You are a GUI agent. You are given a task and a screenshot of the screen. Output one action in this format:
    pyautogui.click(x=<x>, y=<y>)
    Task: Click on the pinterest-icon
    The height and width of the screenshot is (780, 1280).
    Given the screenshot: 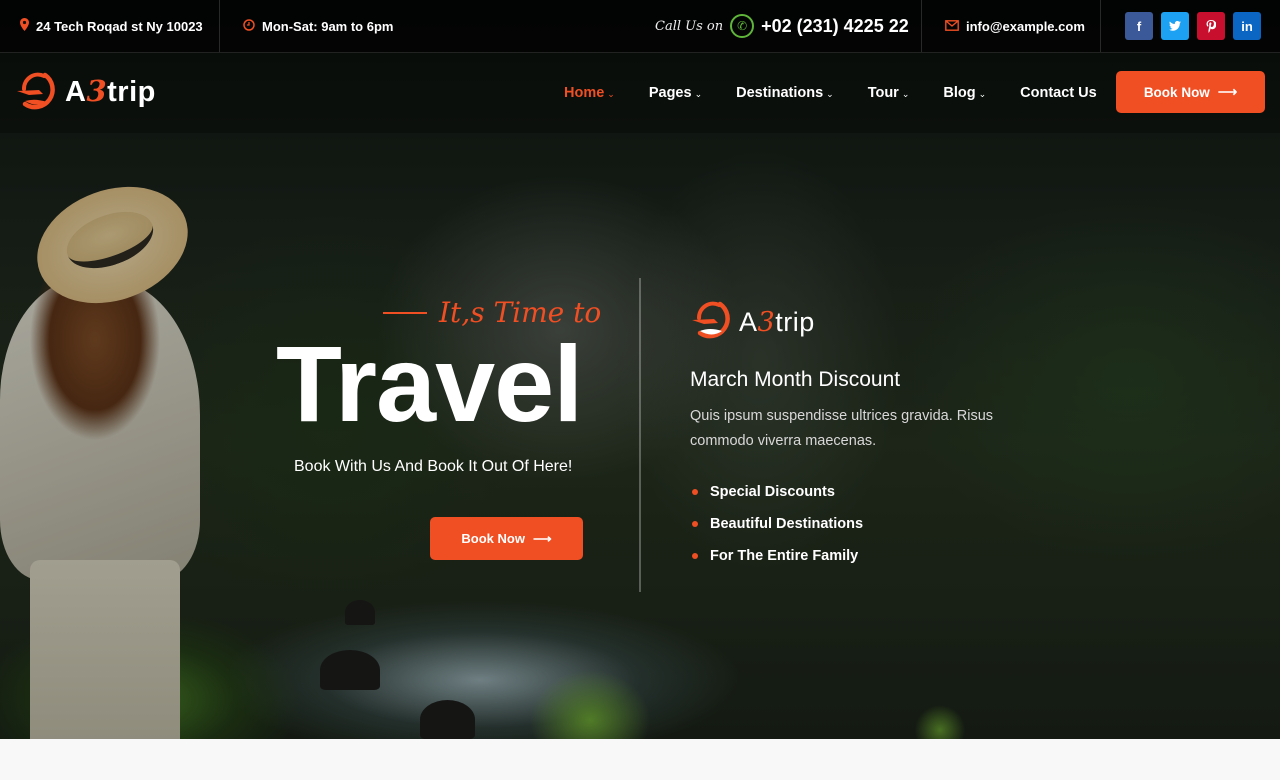 What is the action you would take?
    pyautogui.click(x=1211, y=26)
    